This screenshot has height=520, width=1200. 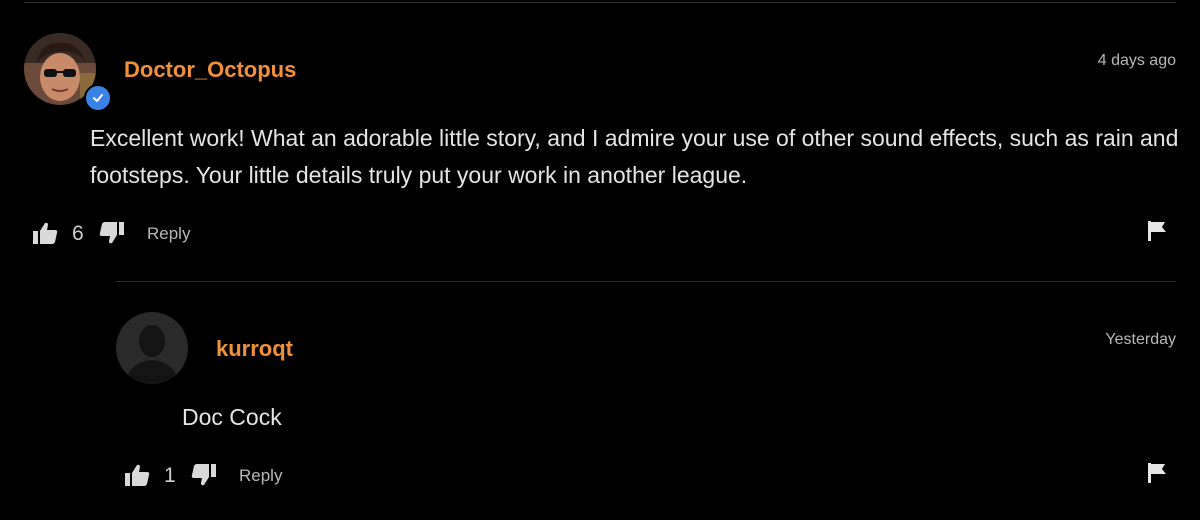 I want to click on check-badge-icon, so click(x=98, y=98).